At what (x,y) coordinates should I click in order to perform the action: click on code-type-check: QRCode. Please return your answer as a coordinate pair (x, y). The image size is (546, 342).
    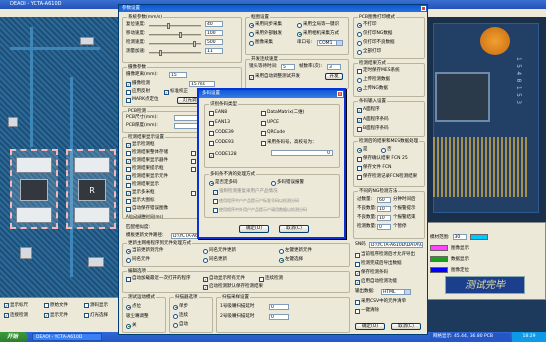
    Looking at the image, I should click on (273, 133).